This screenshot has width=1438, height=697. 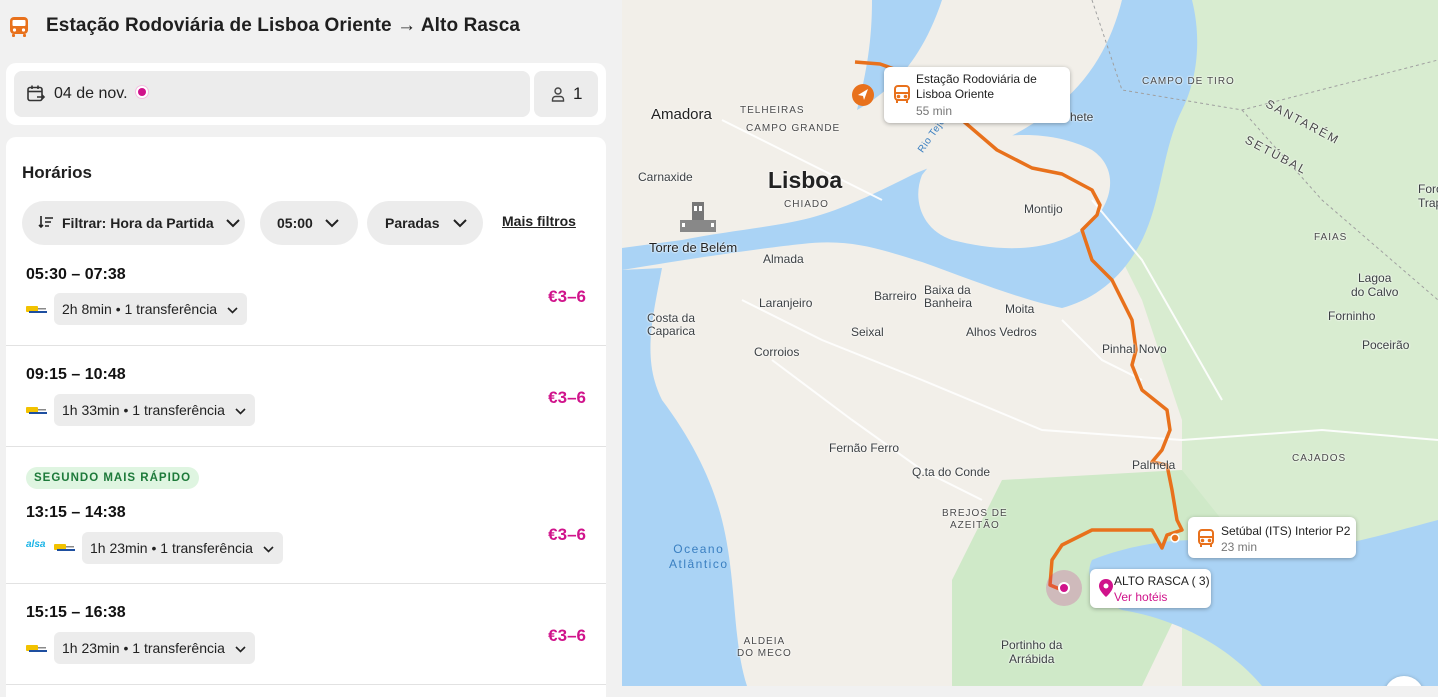 What do you see at coordinates (76, 274) in the screenshot?
I see `trip-times: 05:30 – 07:38` at bounding box center [76, 274].